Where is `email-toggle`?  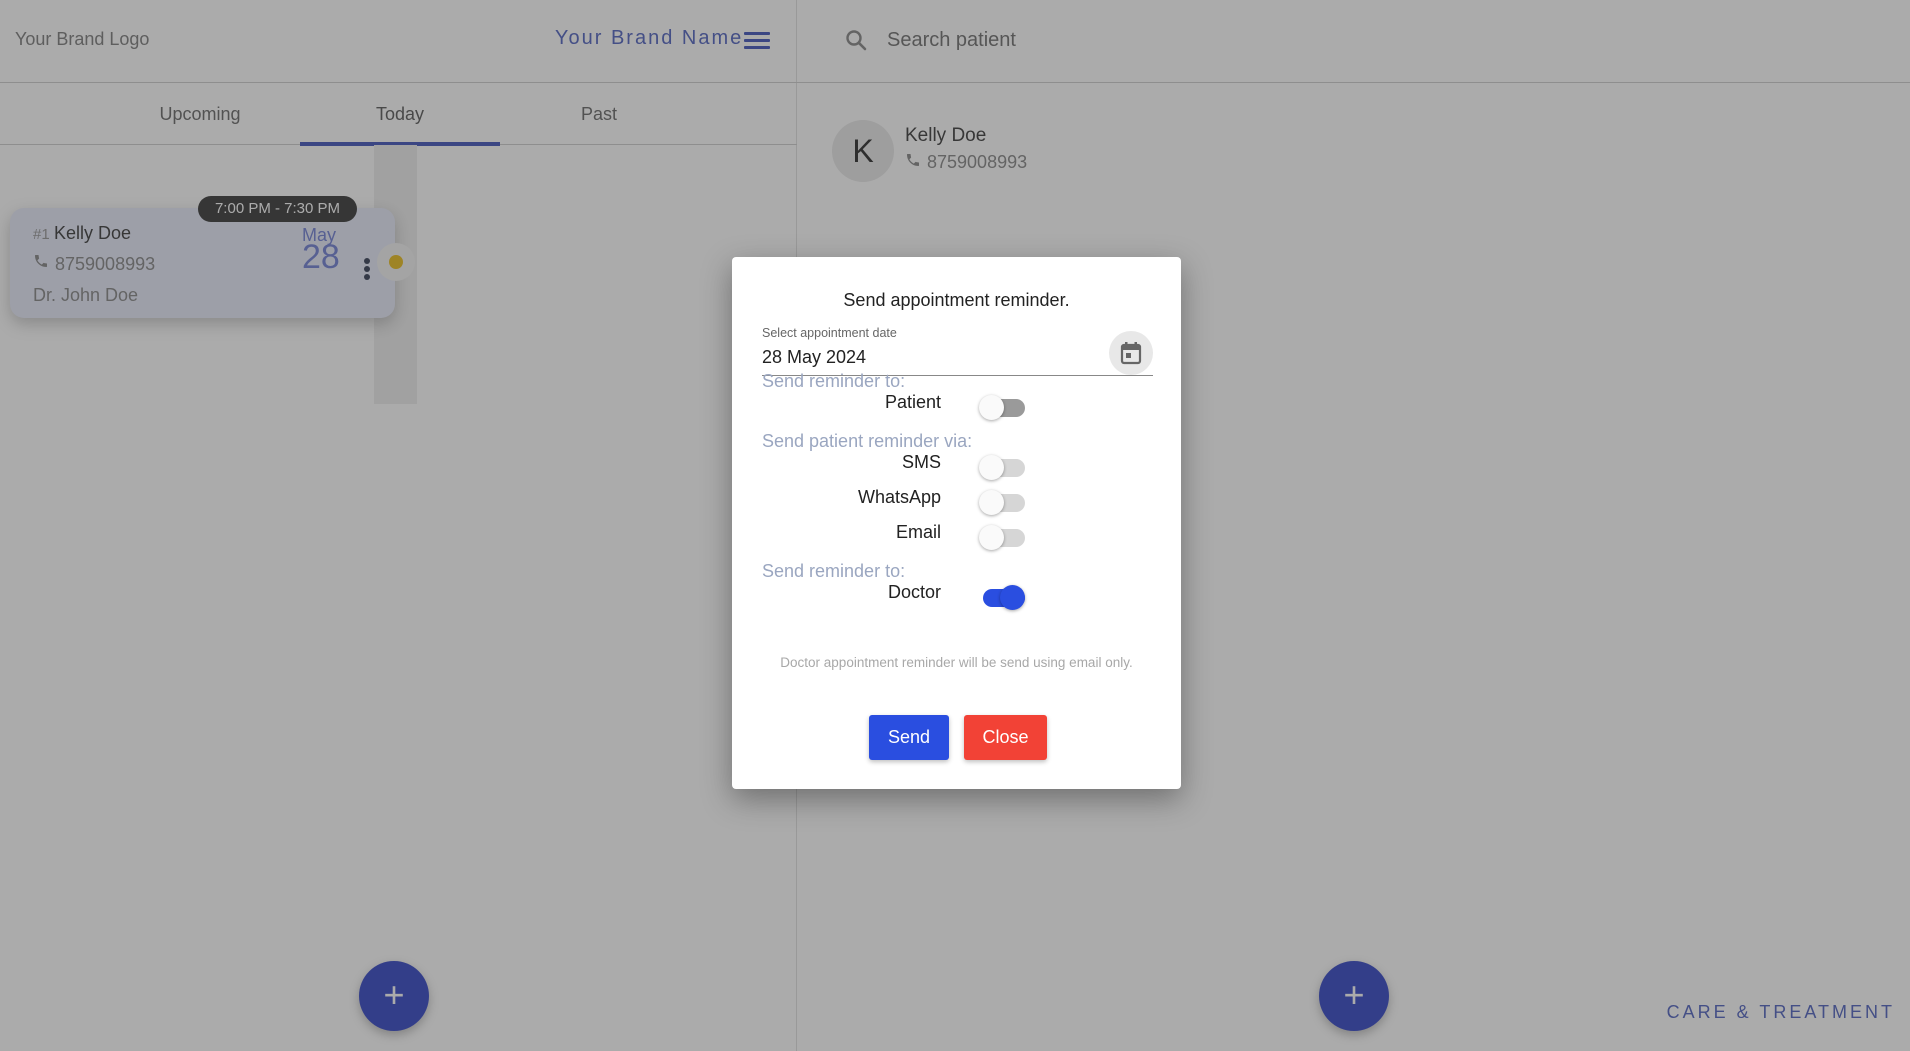 email-toggle is located at coordinates (1002, 537).